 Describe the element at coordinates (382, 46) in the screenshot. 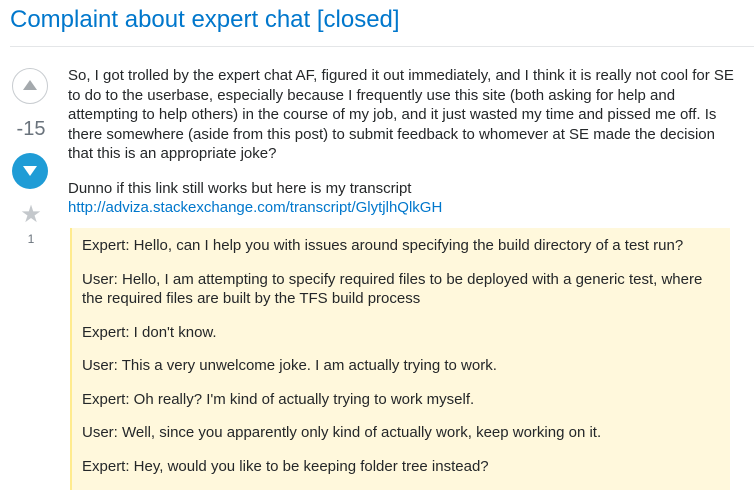

I see `title-divider` at that location.